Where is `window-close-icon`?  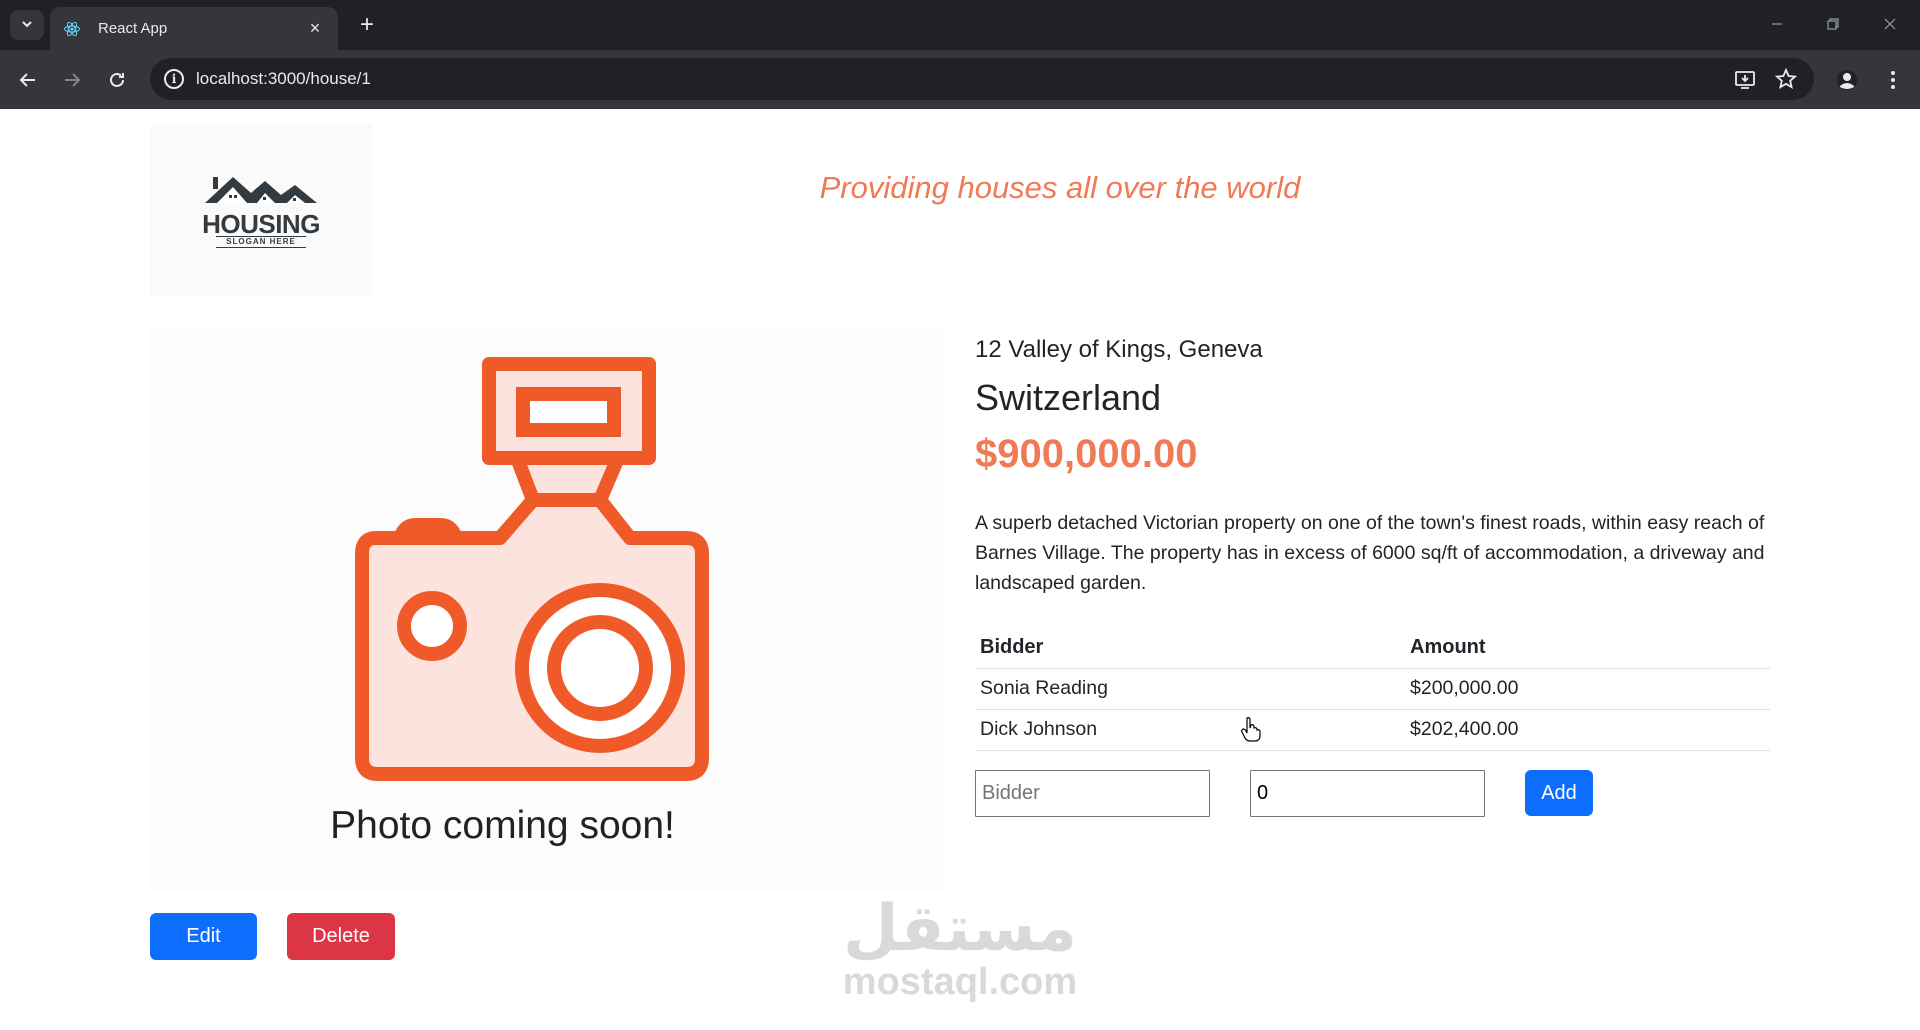 window-close-icon is located at coordinates (1890, 24).